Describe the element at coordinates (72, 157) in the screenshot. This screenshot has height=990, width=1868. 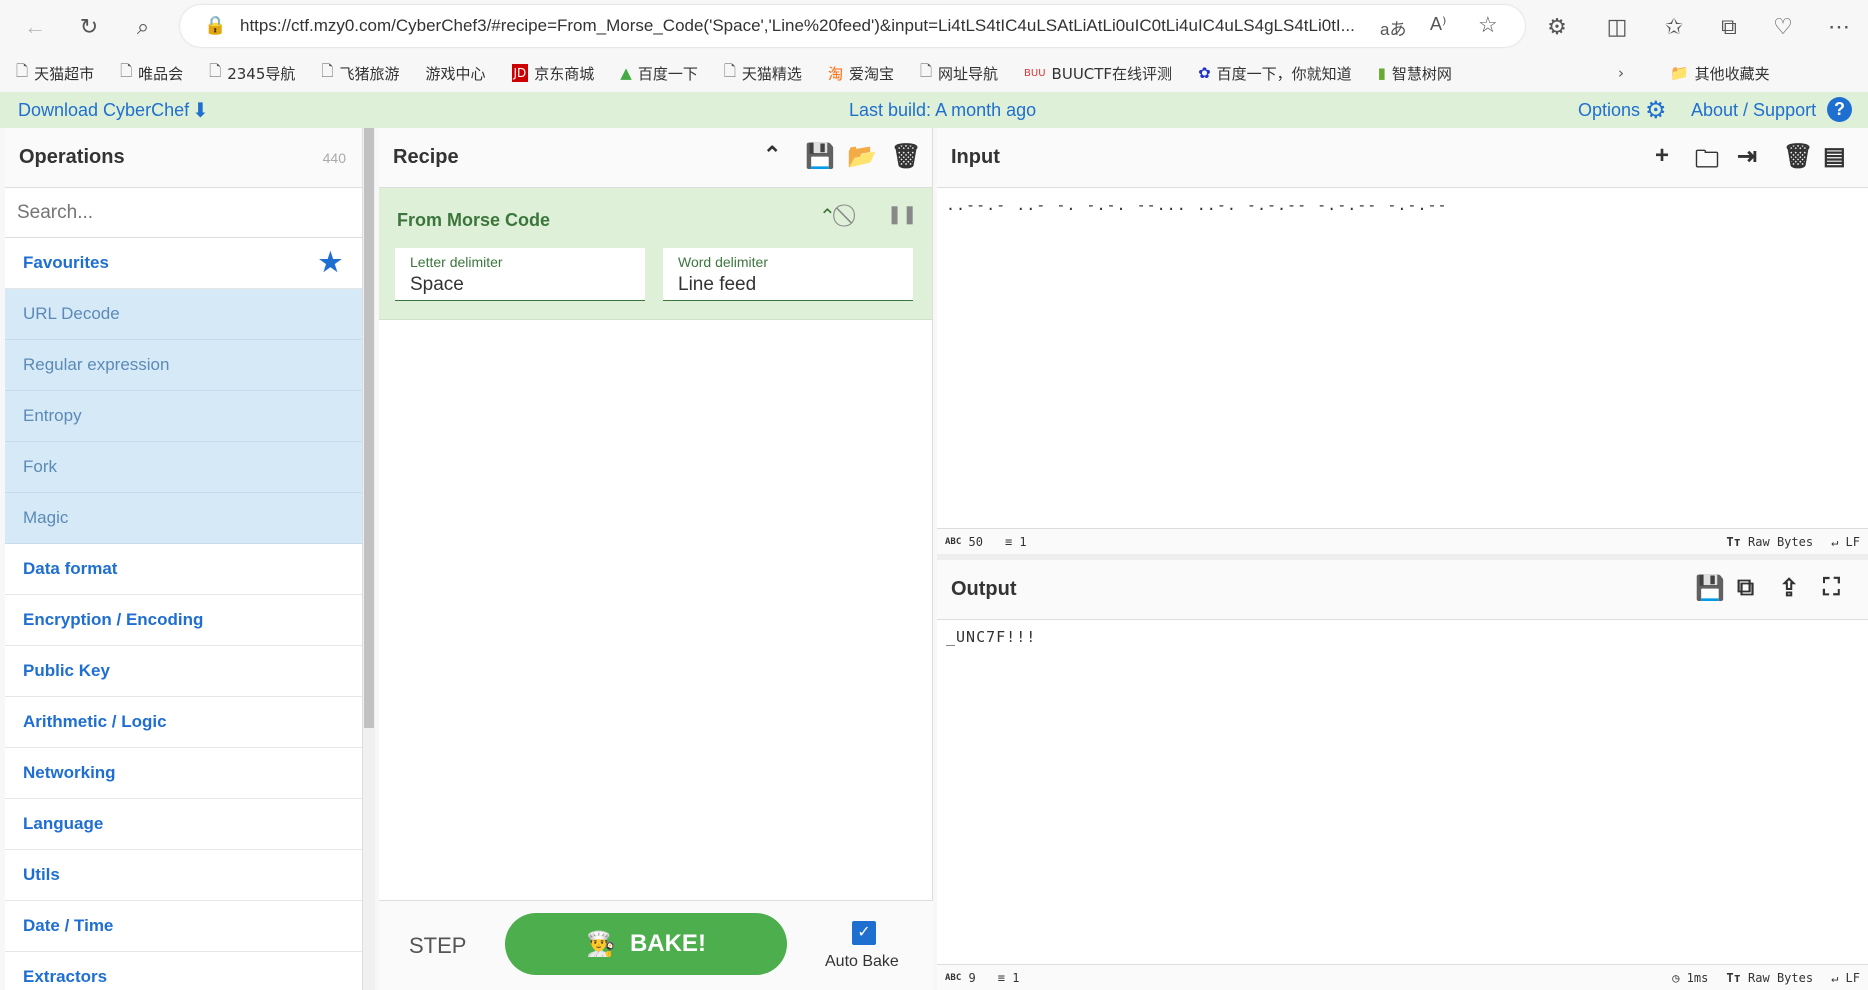
I see `operations-title: Operations` at that location.